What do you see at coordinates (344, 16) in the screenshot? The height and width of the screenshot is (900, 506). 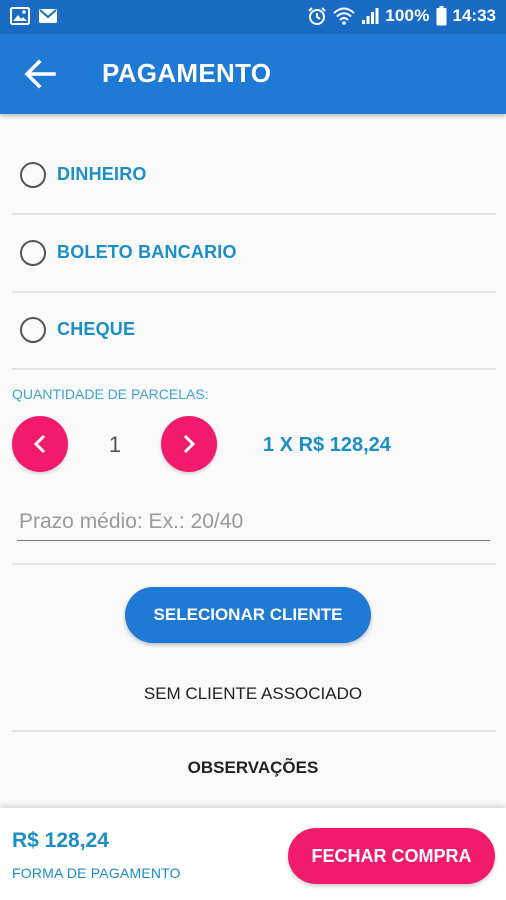 I see `wifi-icon` at bounding box center [344, 16].